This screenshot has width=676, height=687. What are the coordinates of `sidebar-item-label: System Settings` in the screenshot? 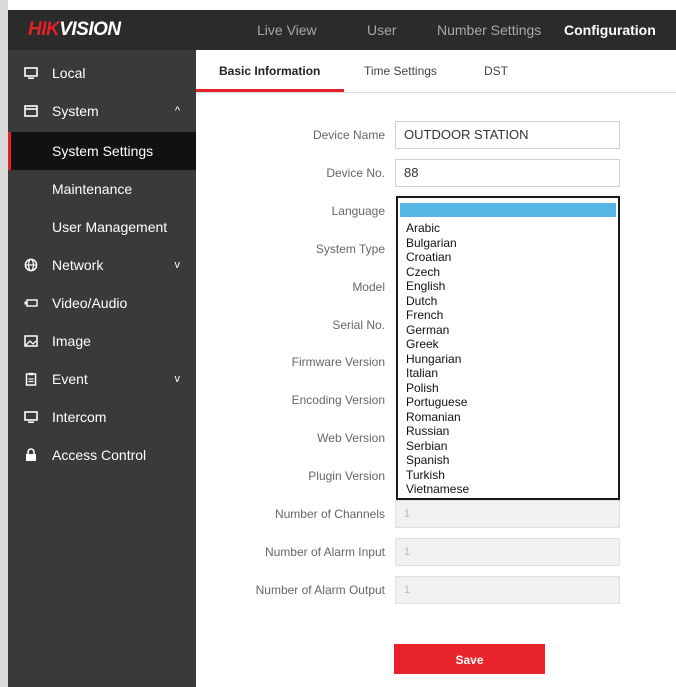 It's located at (103, 151).